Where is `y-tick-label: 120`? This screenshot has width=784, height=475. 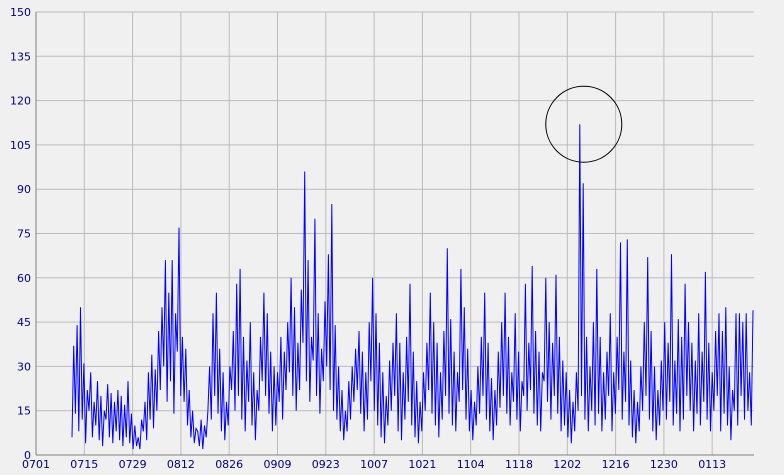
y-tick-label: 120 is located at coordinates (20, 101).